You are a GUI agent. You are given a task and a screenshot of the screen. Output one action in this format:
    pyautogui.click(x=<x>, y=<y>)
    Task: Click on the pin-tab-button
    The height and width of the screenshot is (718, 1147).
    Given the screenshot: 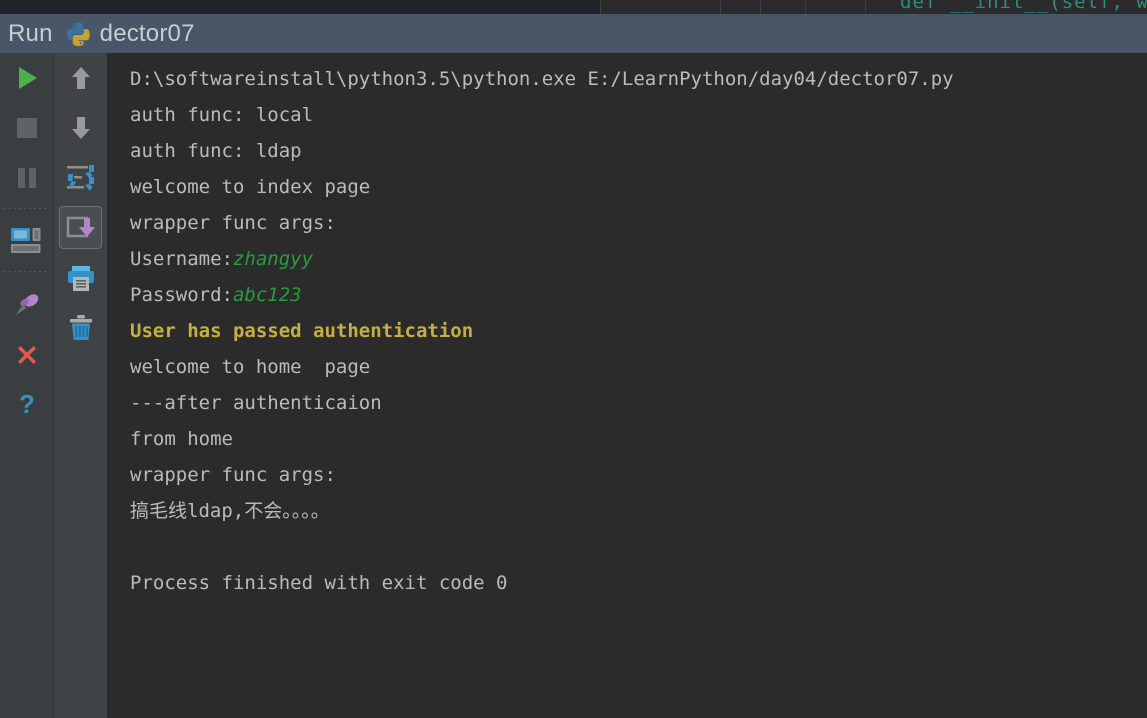 What is the action you would take?
    pyautogui.click(x=26, y=305)
    